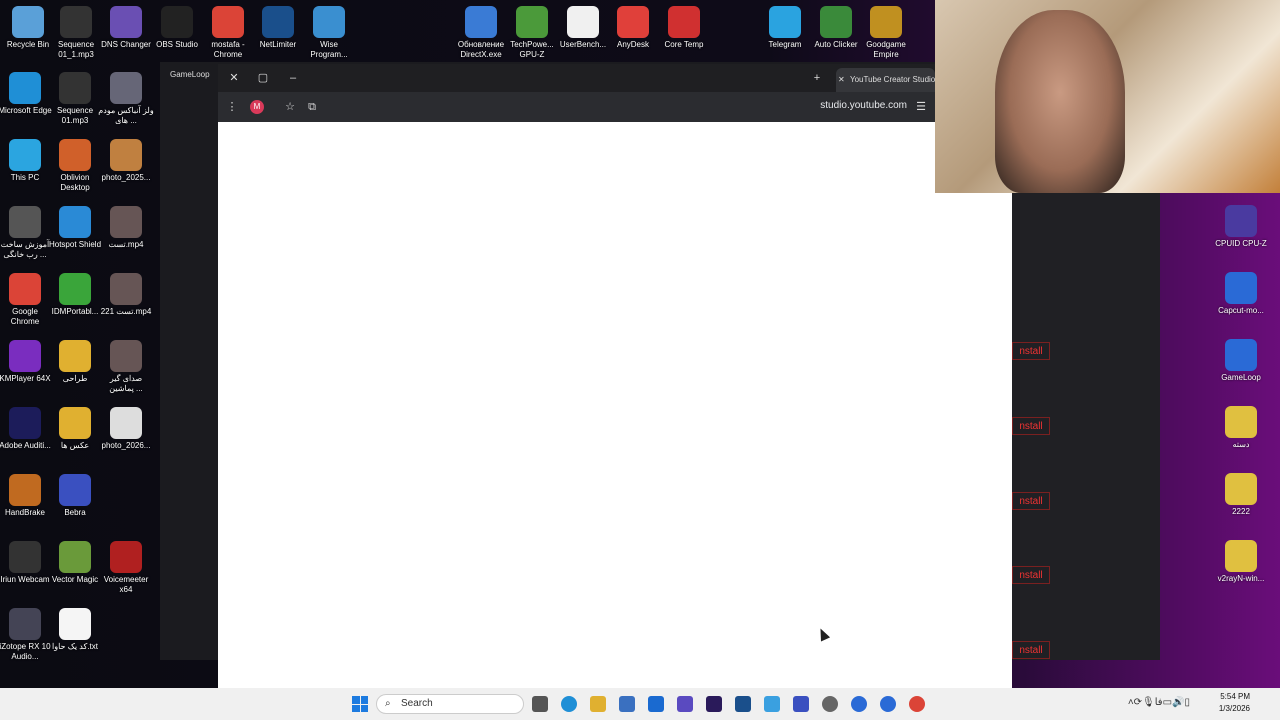 The height and width of the screenshot is (720, 1280). Describe the element at coordinates (1138, 702) in the screenshot. I see `sync-icon: ⟳` at that location.